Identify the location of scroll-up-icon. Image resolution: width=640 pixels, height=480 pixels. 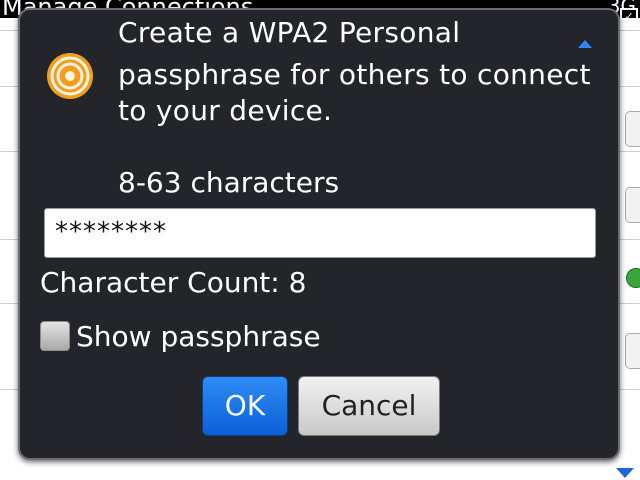
(585, 44).